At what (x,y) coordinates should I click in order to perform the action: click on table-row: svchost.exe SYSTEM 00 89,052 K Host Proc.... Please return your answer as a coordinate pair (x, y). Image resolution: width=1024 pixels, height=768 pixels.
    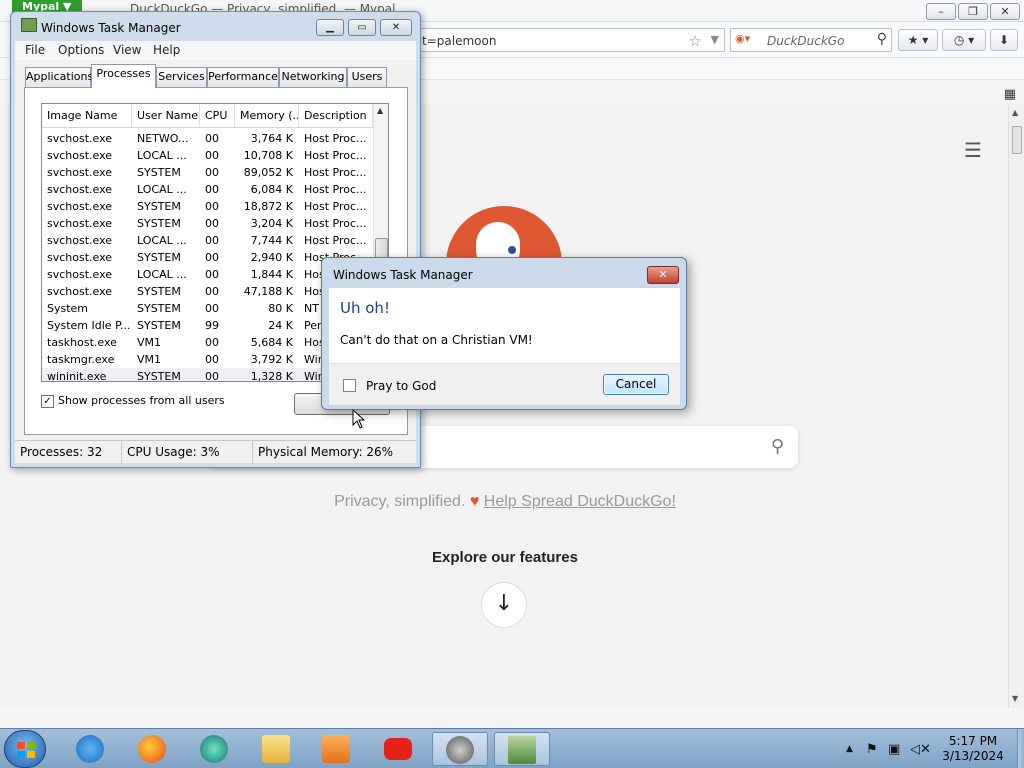
    Looking at the image, I should click on (207, 172).